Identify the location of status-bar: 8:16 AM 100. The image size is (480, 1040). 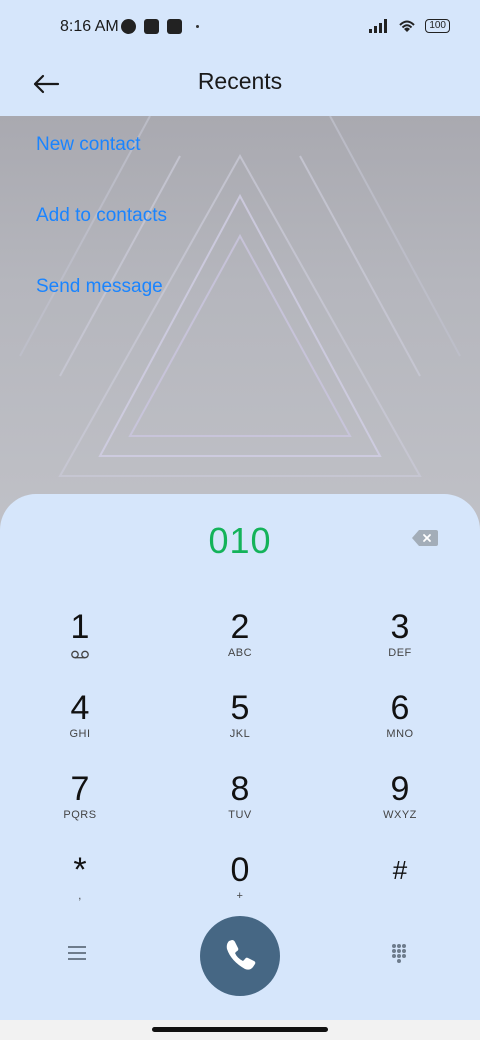
(240, 28).